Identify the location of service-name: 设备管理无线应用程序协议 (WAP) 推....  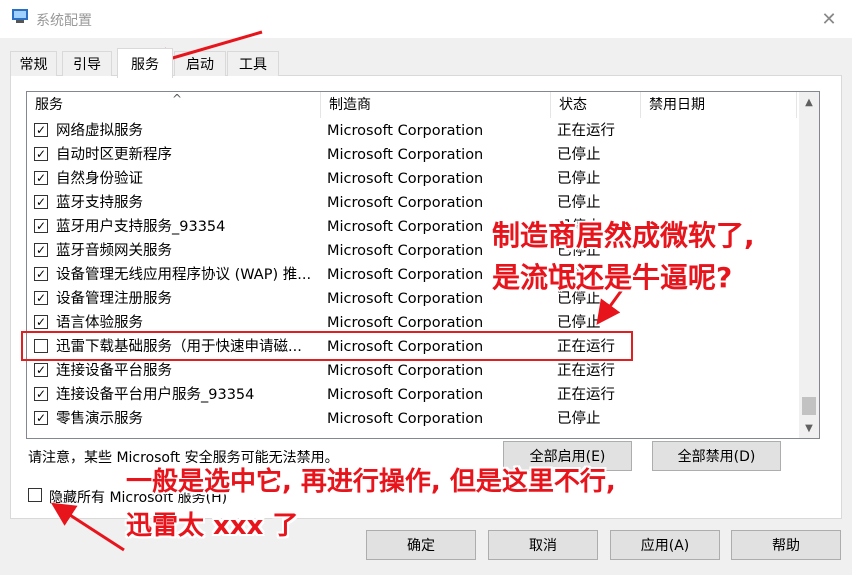
(184, 275).